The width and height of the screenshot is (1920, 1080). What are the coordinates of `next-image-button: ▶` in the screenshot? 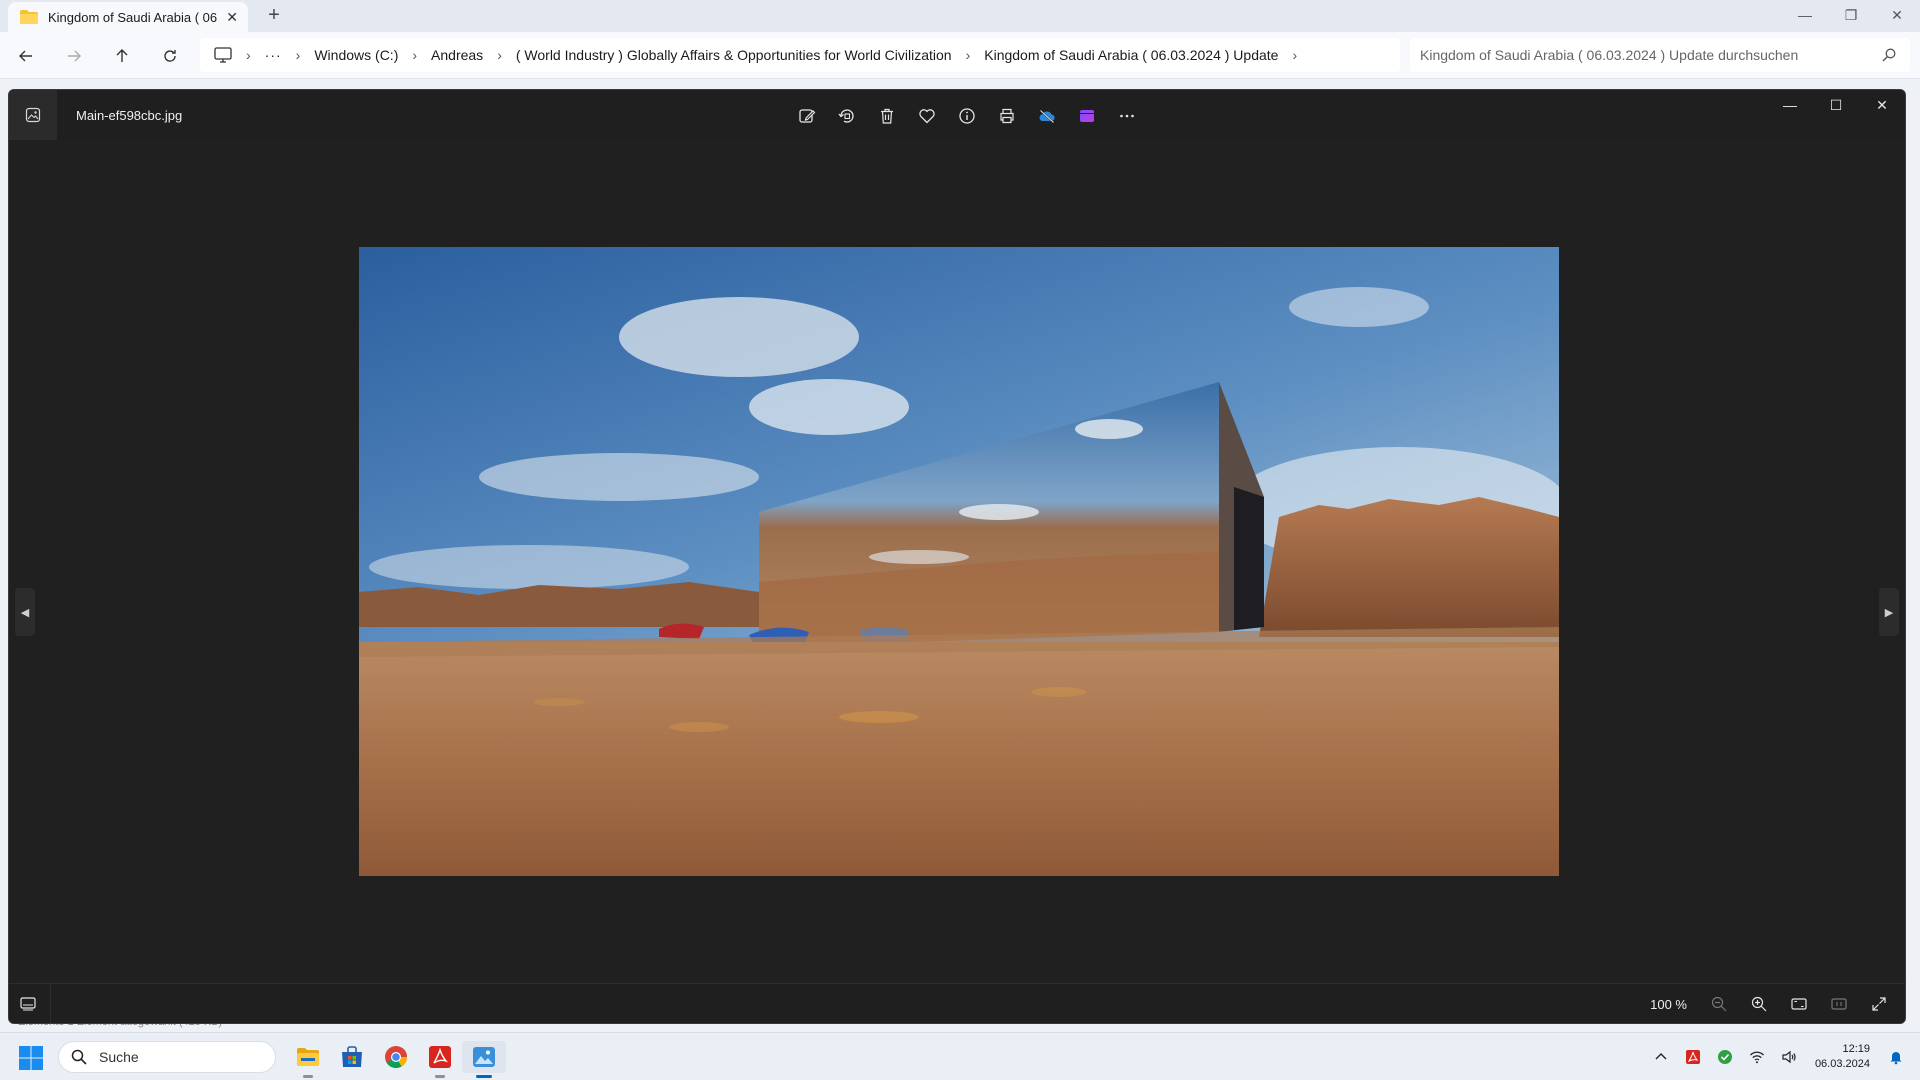 It's located at (1889, 612).